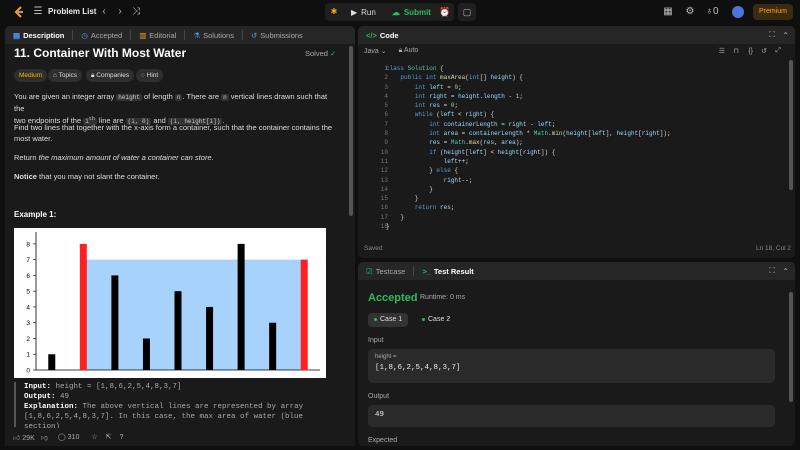  Describe the element at coordinates (384, 180) in the screenshot. I see `line-number: 13` at that location.